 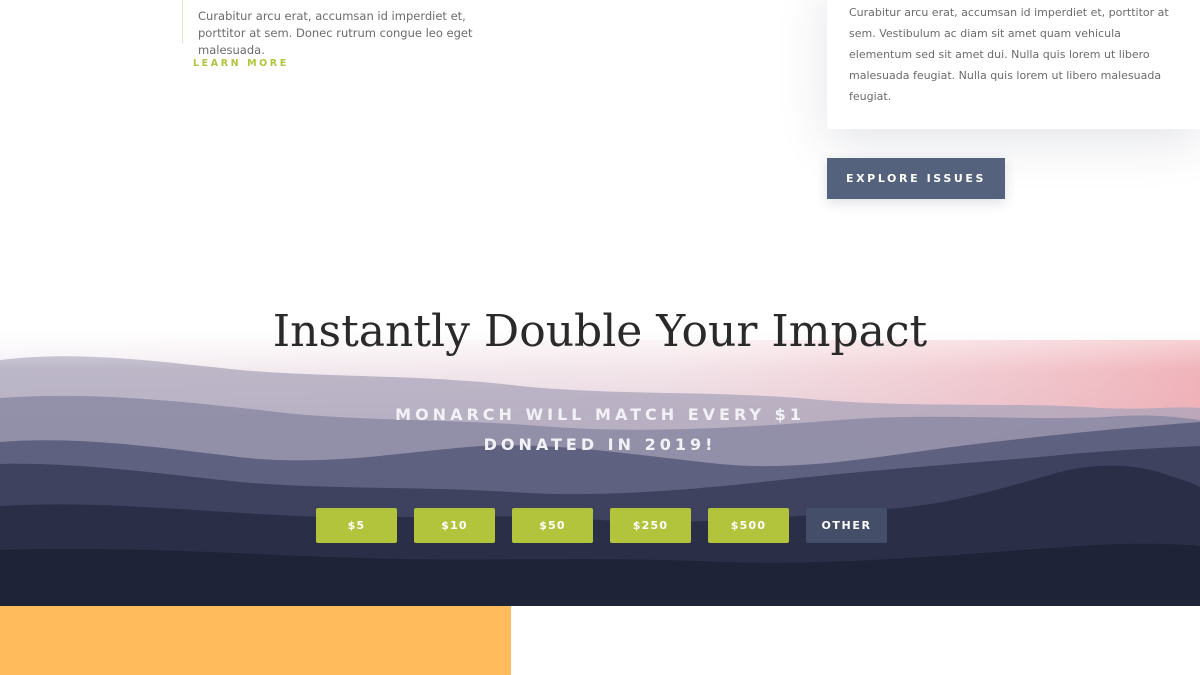 I want to click on explore-issues-button: EXPLORE ISSUES, so click(x=916, y=178).